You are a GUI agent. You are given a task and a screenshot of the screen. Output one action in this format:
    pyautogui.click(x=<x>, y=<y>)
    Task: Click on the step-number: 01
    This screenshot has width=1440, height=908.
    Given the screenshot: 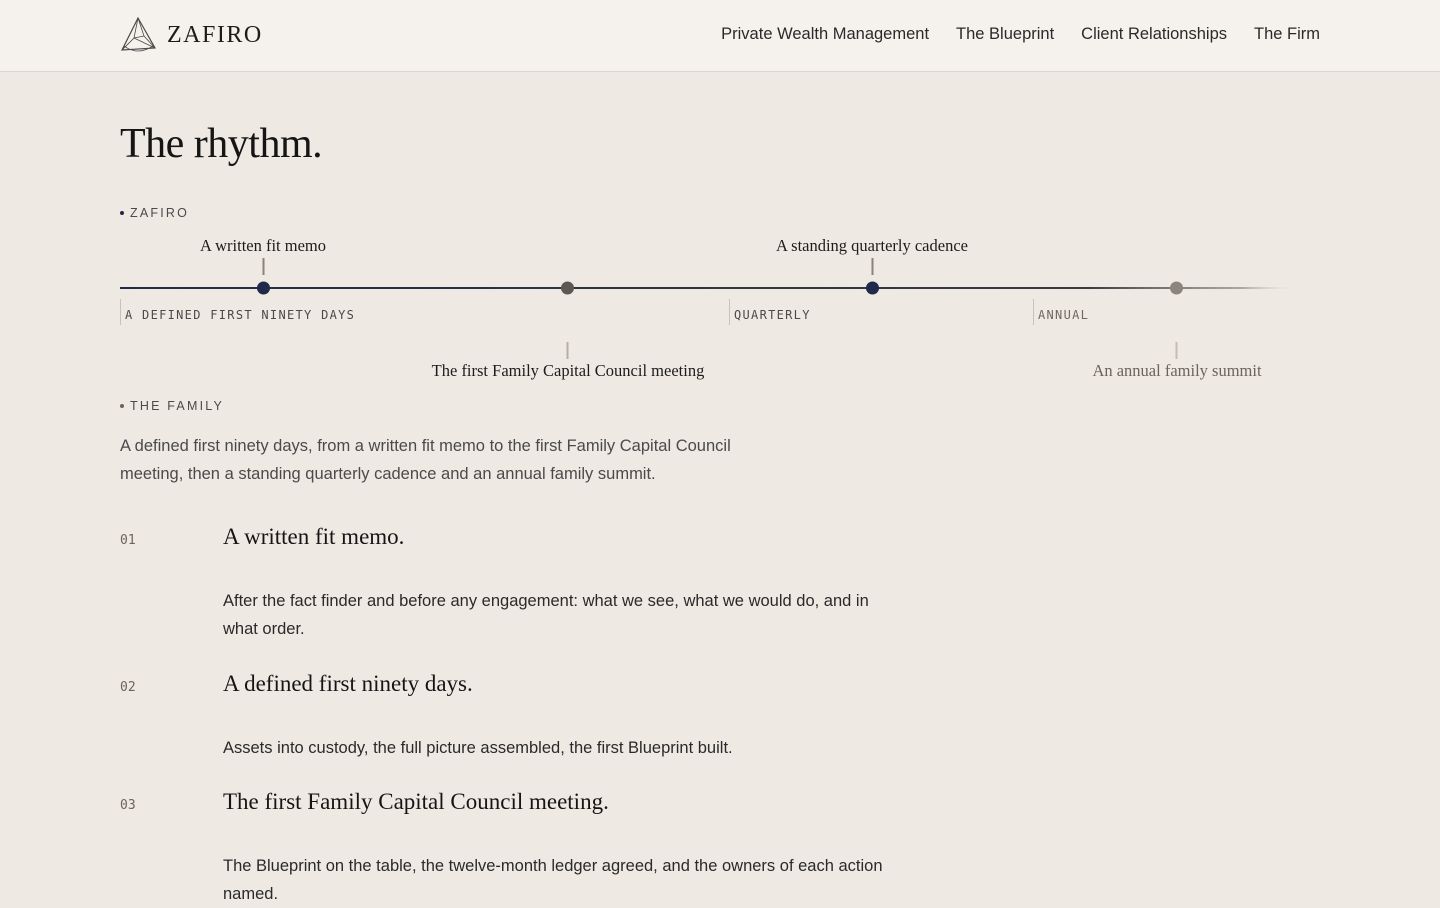 What is the action you would take?
    pyautogui.click(x=128, y=540)
    